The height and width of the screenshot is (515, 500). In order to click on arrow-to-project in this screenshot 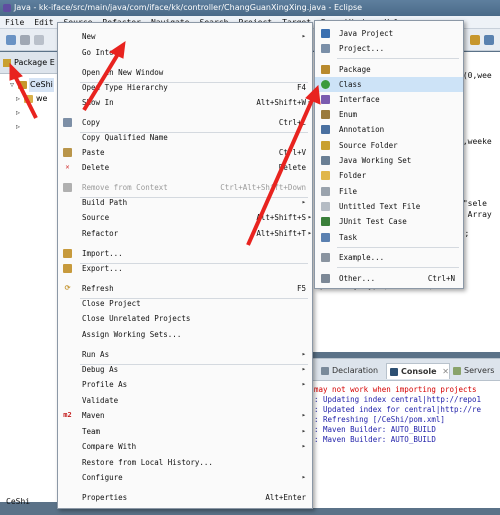, I will do `click(25, 96)`.